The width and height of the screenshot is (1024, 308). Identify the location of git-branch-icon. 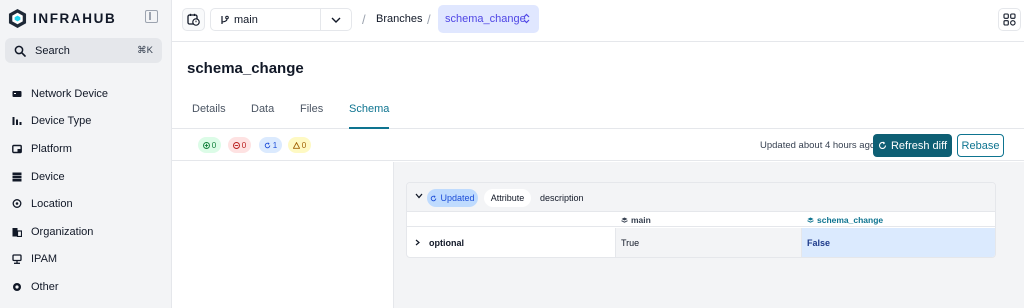
(225, 19).